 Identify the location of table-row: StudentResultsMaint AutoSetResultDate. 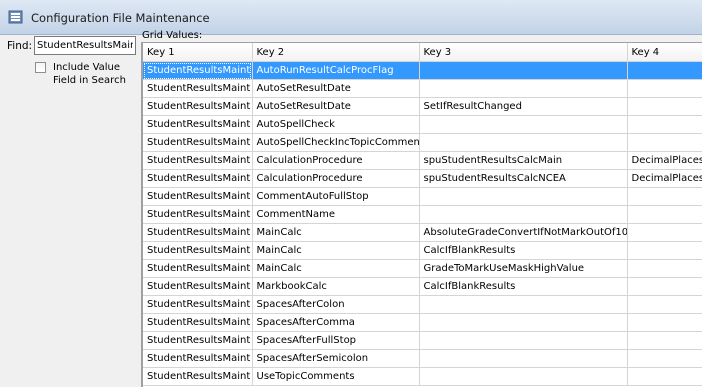
(422, 88).